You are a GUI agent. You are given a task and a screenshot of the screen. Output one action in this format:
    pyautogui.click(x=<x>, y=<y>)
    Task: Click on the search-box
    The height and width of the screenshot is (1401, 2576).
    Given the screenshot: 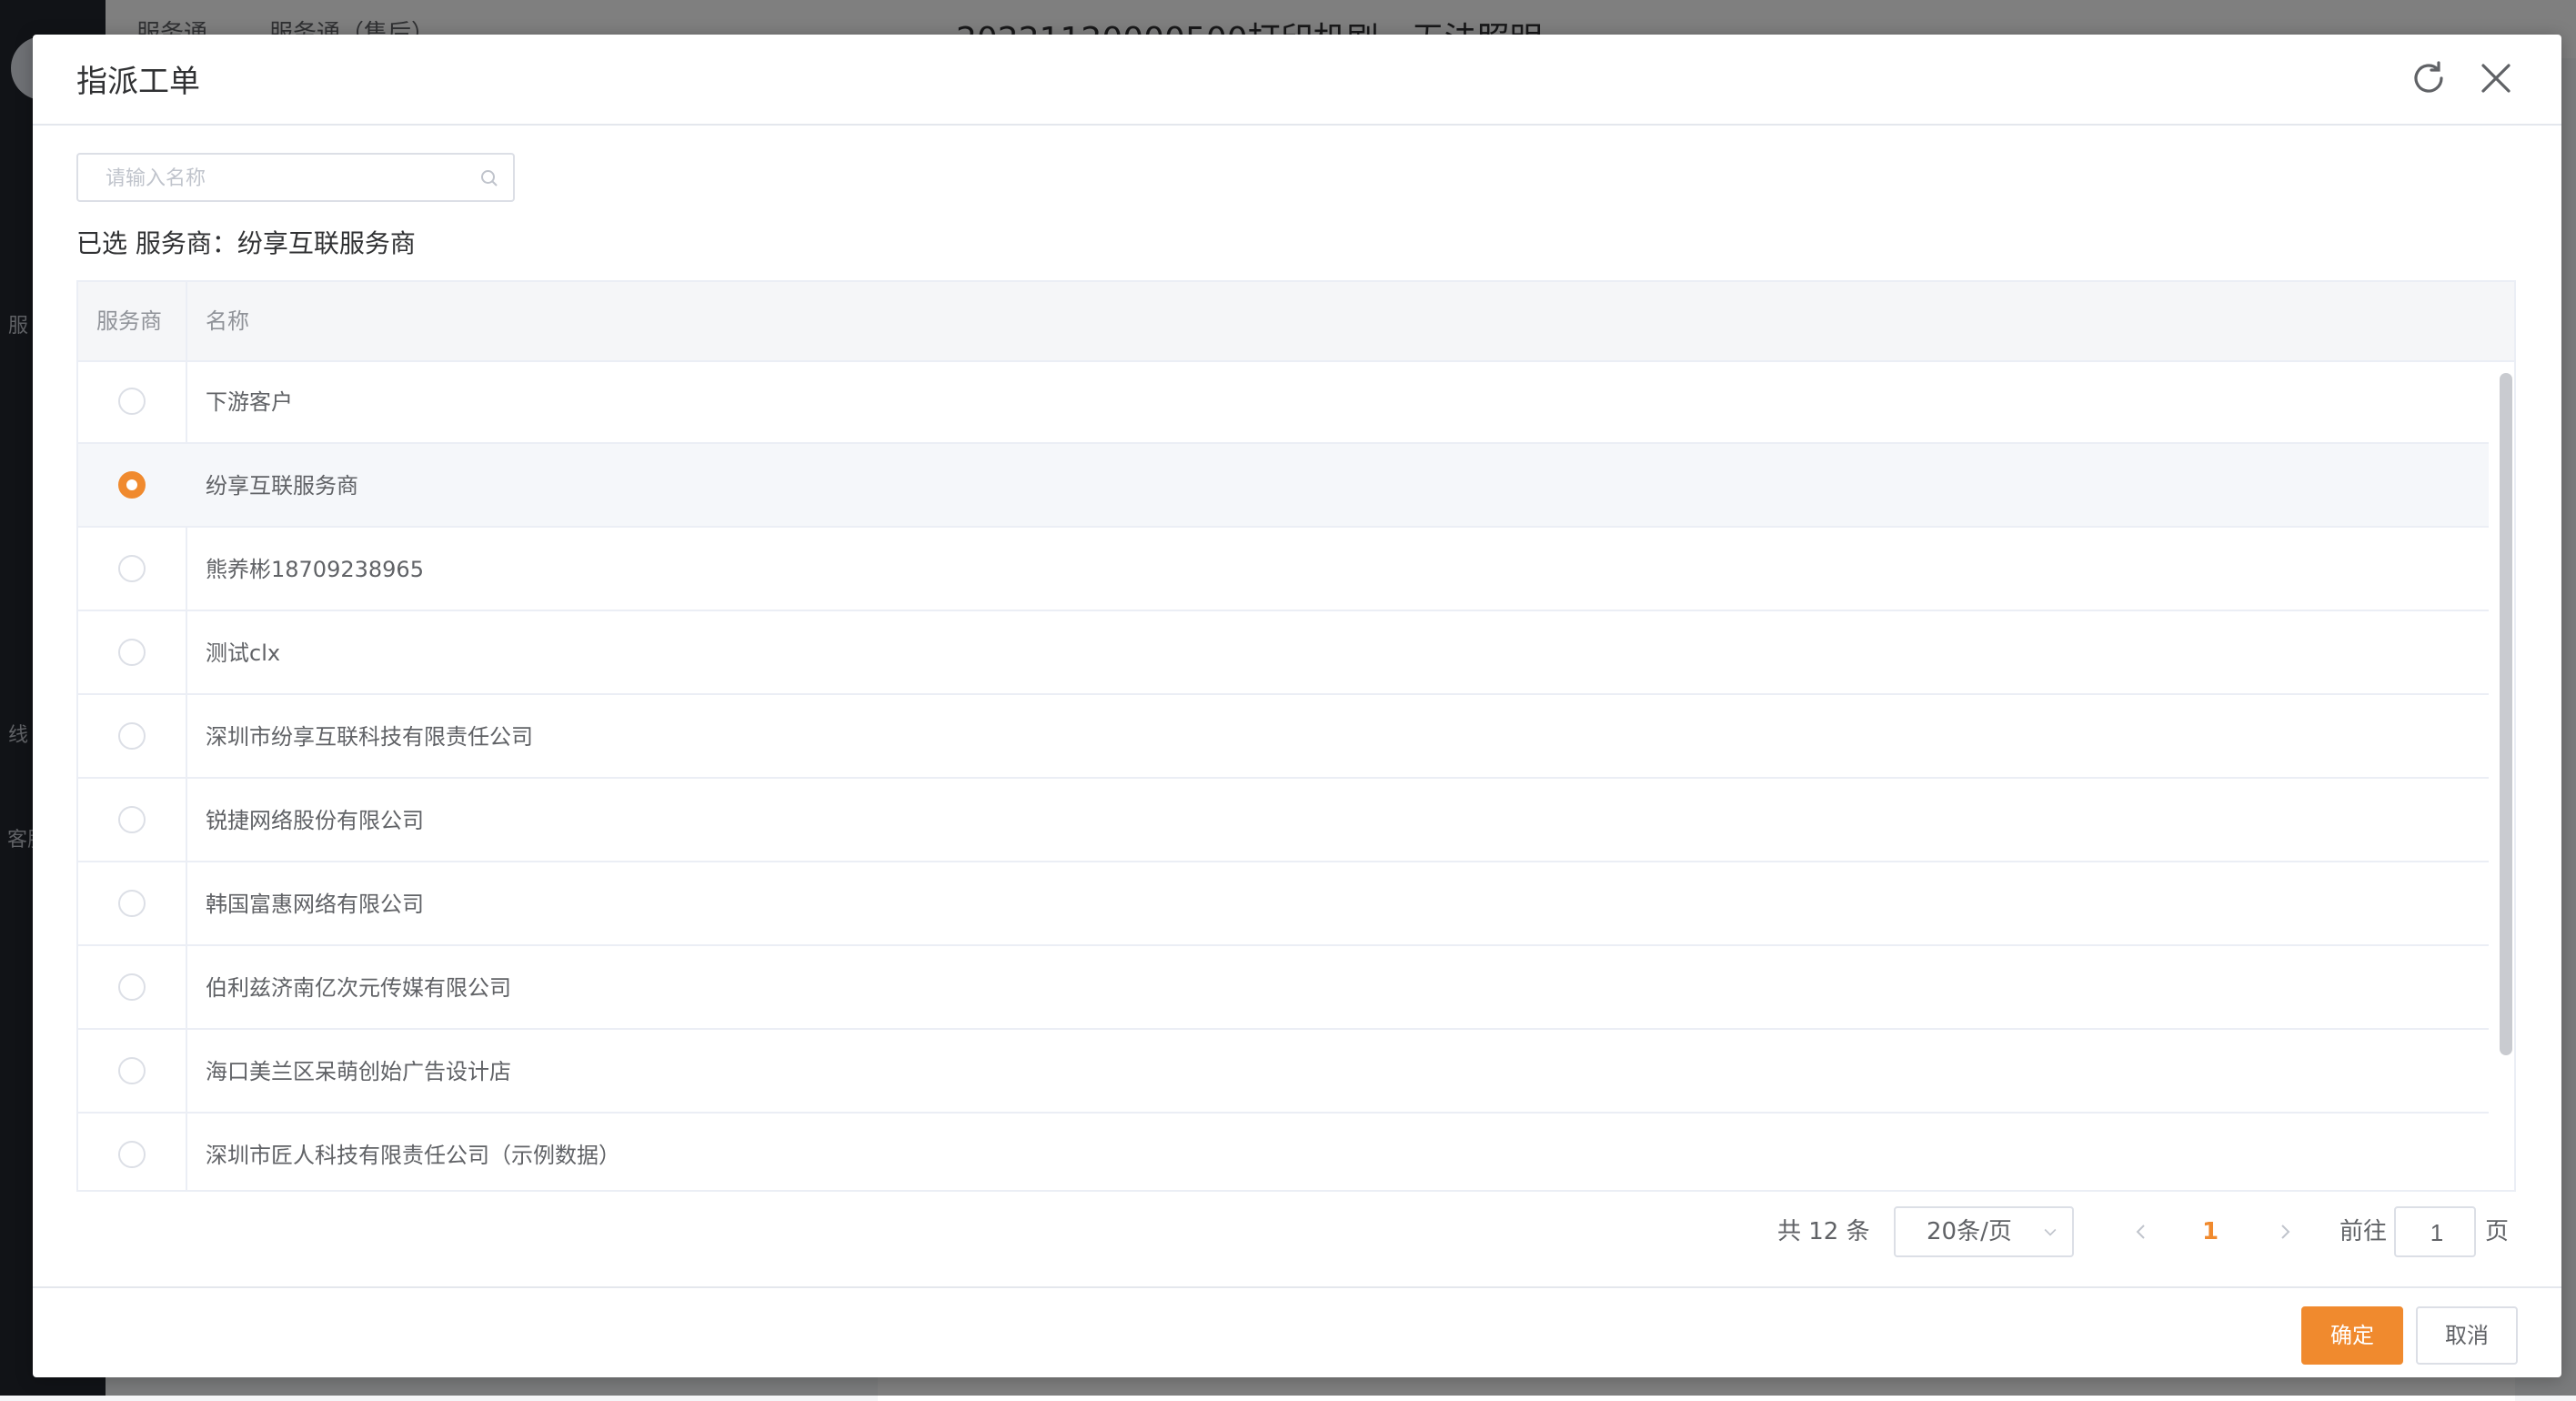 What is the action you would take?
    pyautogui.click(x=295, y=177)
    